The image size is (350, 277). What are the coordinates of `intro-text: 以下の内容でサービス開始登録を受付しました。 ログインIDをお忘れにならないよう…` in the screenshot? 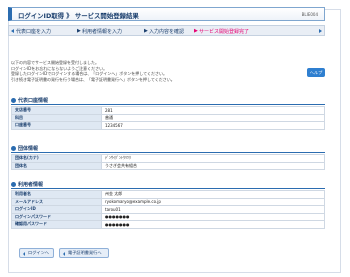 It's located at (141, 71).